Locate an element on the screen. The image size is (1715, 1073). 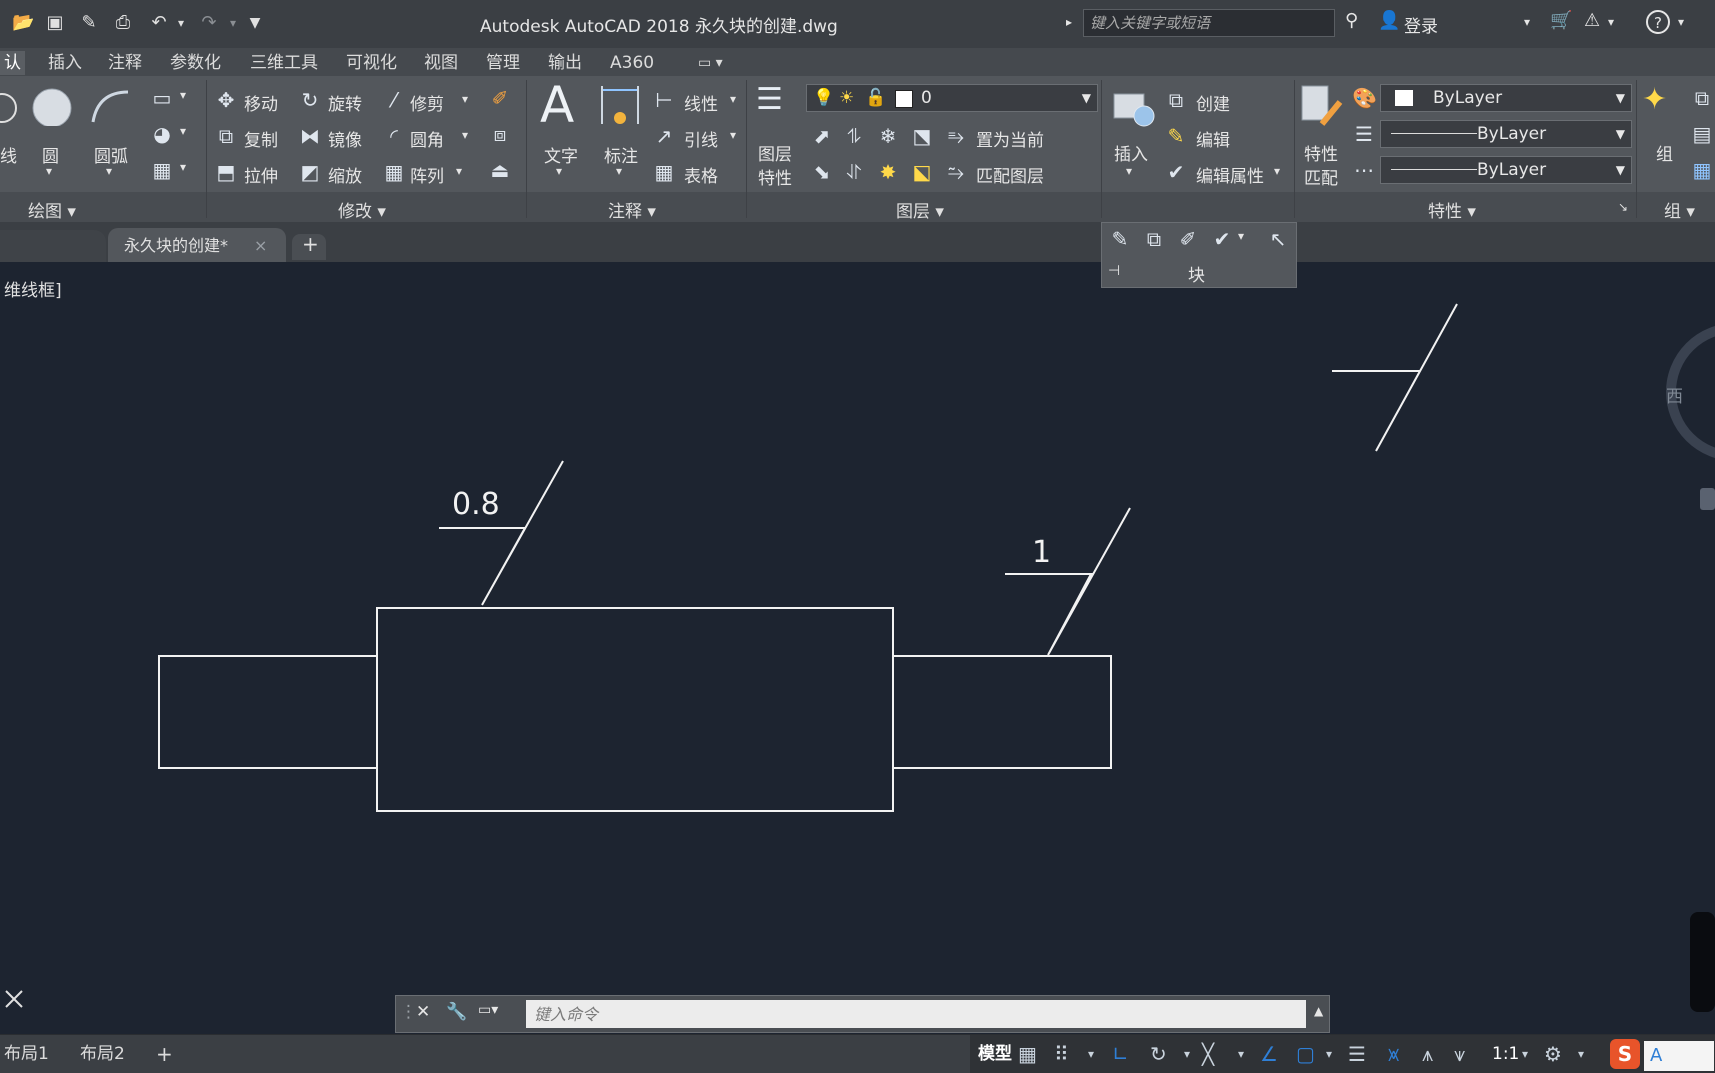
command-history-arrow-icon: ▲ is located at coordinates (1318, 1011).